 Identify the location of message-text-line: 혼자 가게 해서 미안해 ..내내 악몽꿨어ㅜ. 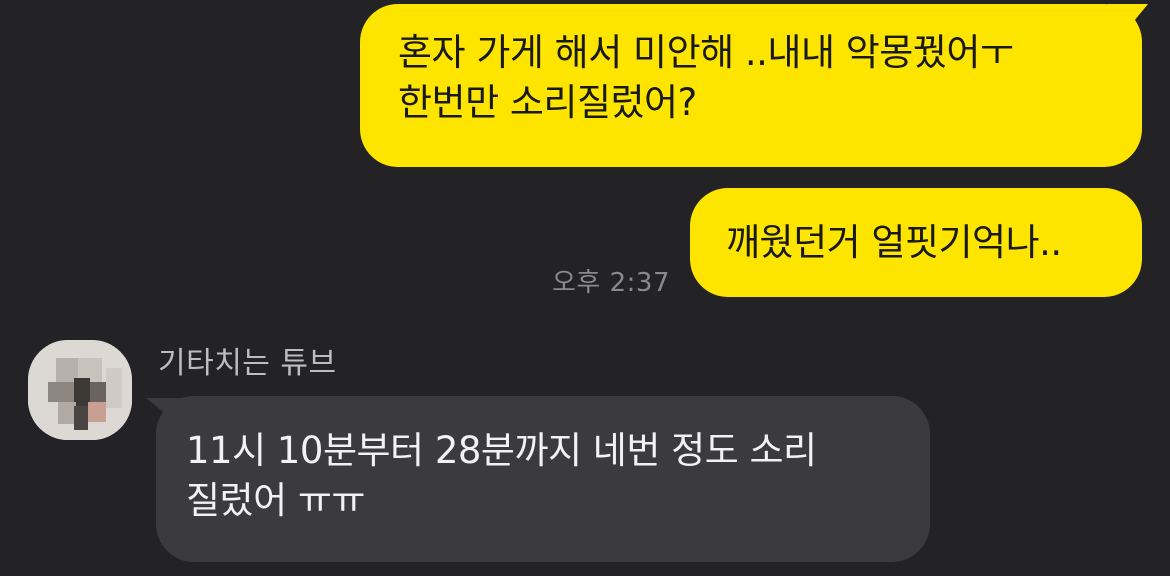
(706, 52).